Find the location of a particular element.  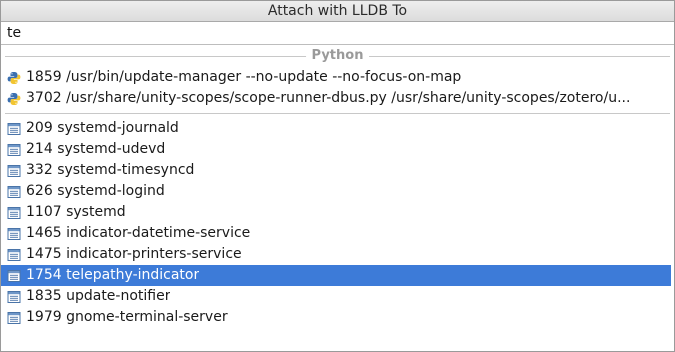

process-command: systemd-logind is located at coordinates (111, 191).